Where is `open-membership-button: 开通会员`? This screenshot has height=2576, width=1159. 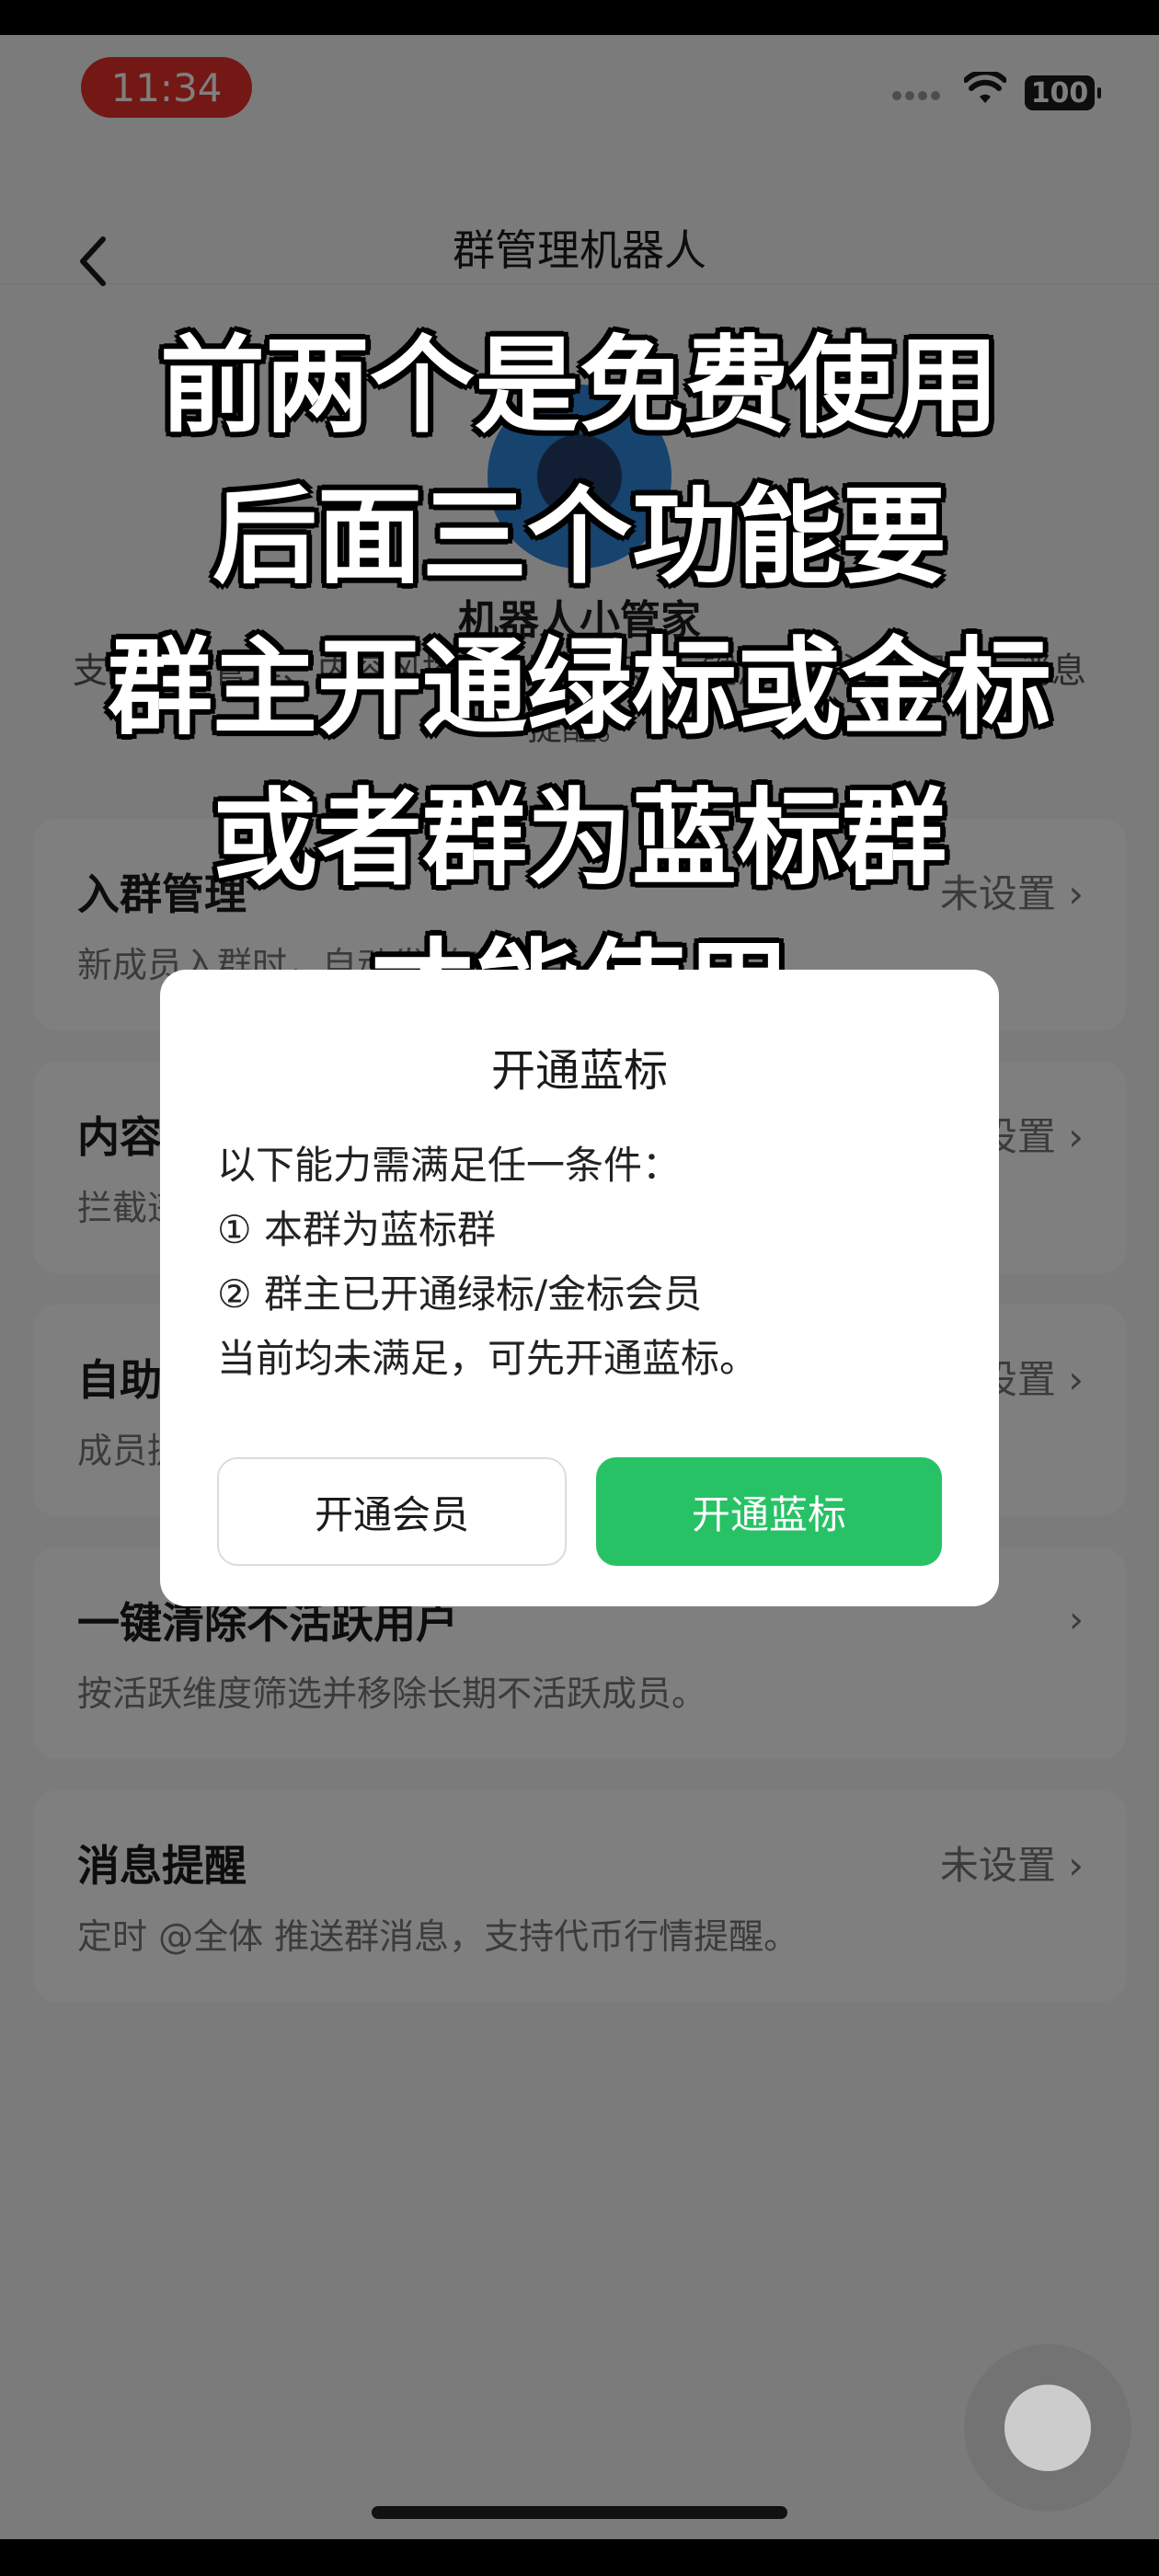 open-membership-button: 开通会员 is located at coordinates (392, 1511).